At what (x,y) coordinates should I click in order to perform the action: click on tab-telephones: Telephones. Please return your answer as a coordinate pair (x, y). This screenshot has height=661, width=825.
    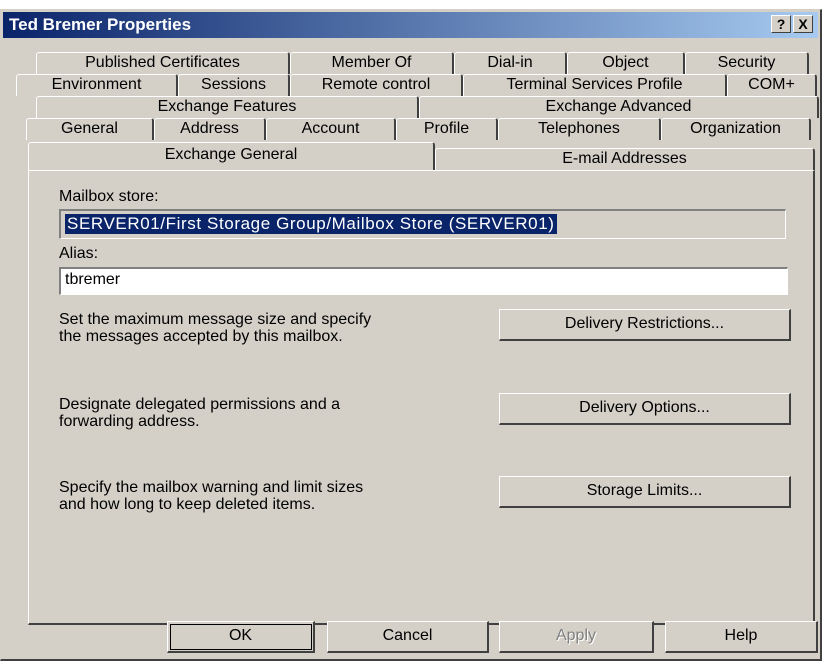
    Looking at the image, I should click on (579, 129).